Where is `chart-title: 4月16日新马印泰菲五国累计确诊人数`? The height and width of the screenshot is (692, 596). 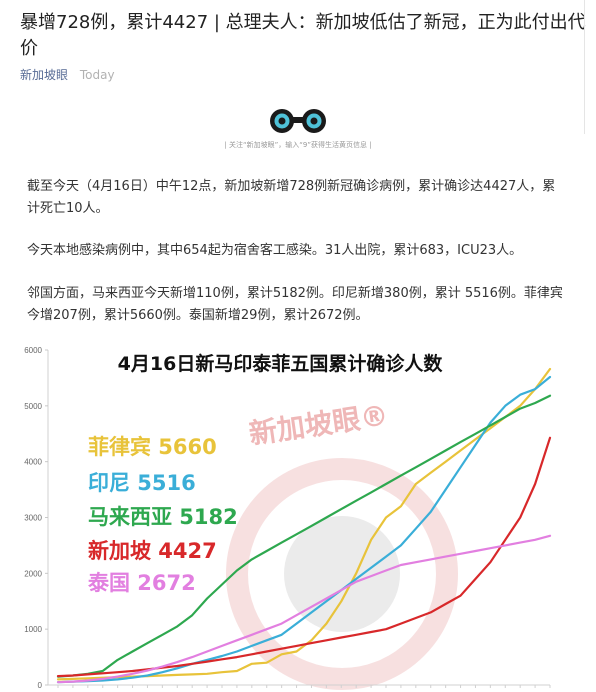
chart-title: 4月16日新马印泰菲五国累计确诊人数 is located at coordinates (281, 363).